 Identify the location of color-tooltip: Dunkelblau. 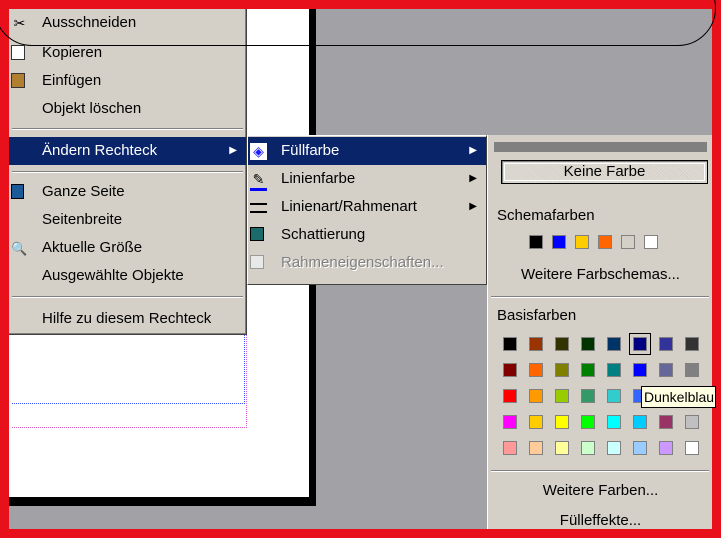
(678, 397).